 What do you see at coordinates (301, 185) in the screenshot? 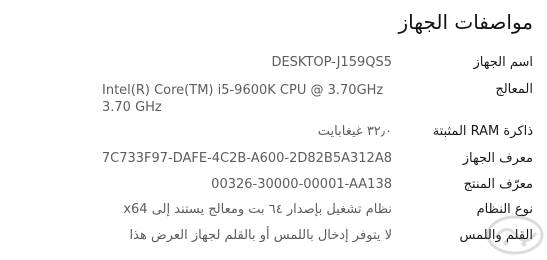
I see `spec-value: 00326-30000-00001-AA138` at bounding box center [301, 185].